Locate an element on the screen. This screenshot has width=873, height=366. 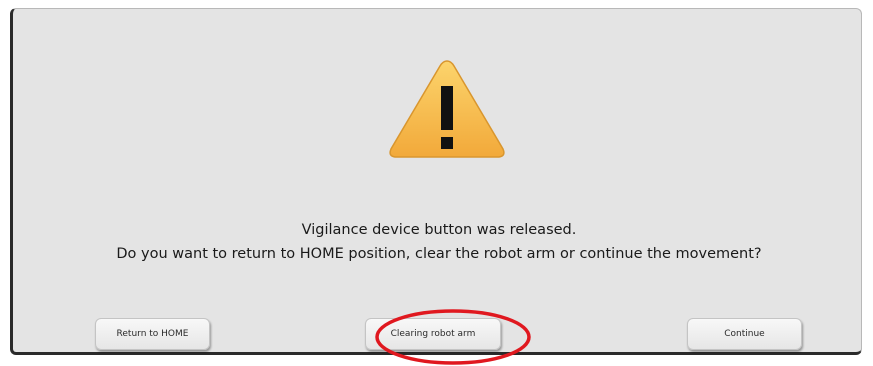
message-line-1: Vigilance device button was released. is located at coordinates (439, 230).